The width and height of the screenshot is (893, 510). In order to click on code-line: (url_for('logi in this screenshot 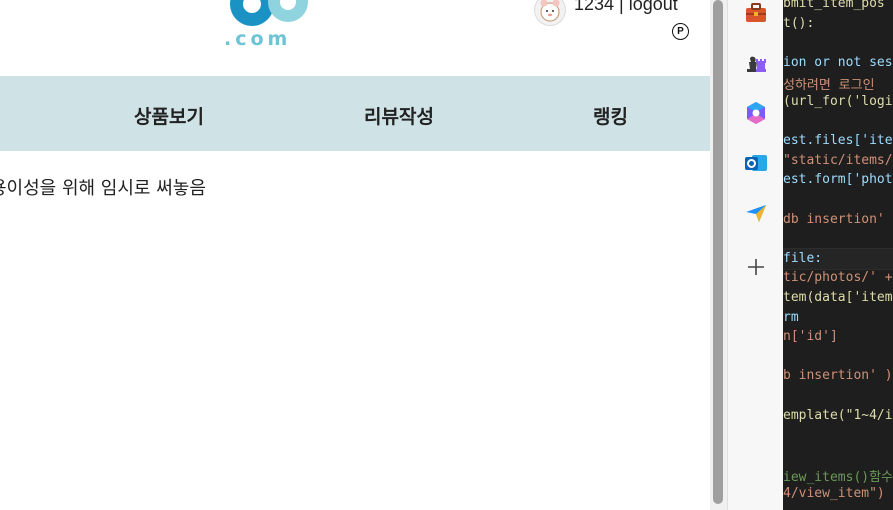, I will do `click(838, 101)`.